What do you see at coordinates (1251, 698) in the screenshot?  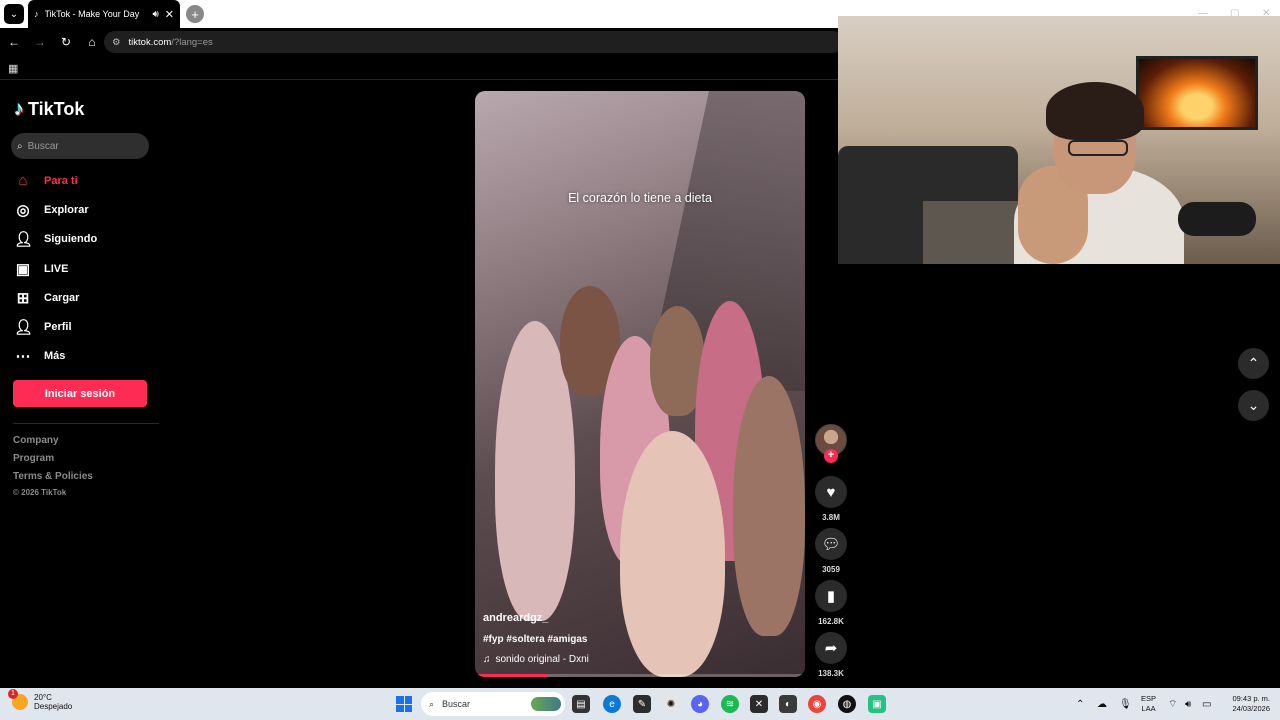 I see `clock-time: 09:43 p. m.` at bounding box center [1251, 698].